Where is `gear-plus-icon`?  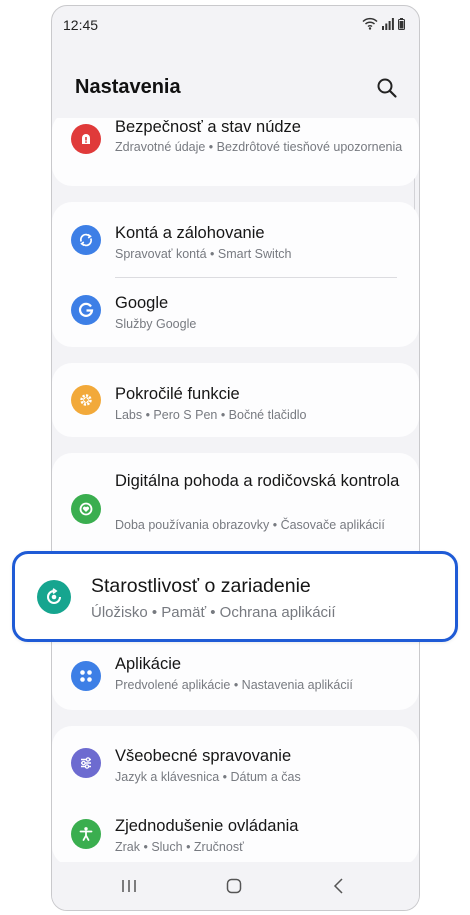
gear-plus-icon is located at coordinates (86, 400).